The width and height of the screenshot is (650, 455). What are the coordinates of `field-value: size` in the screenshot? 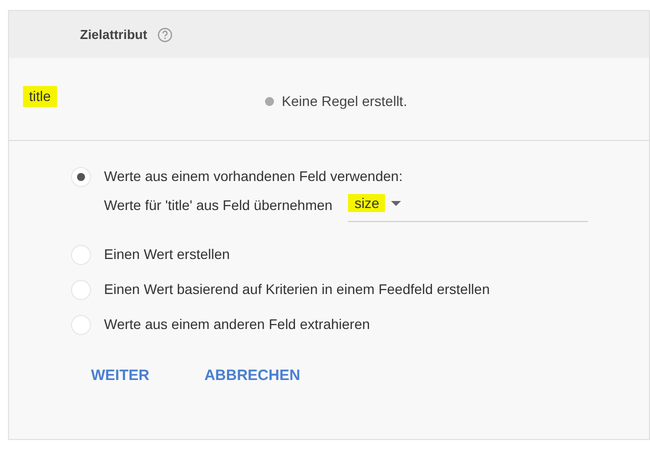 It's located at (367, 203).